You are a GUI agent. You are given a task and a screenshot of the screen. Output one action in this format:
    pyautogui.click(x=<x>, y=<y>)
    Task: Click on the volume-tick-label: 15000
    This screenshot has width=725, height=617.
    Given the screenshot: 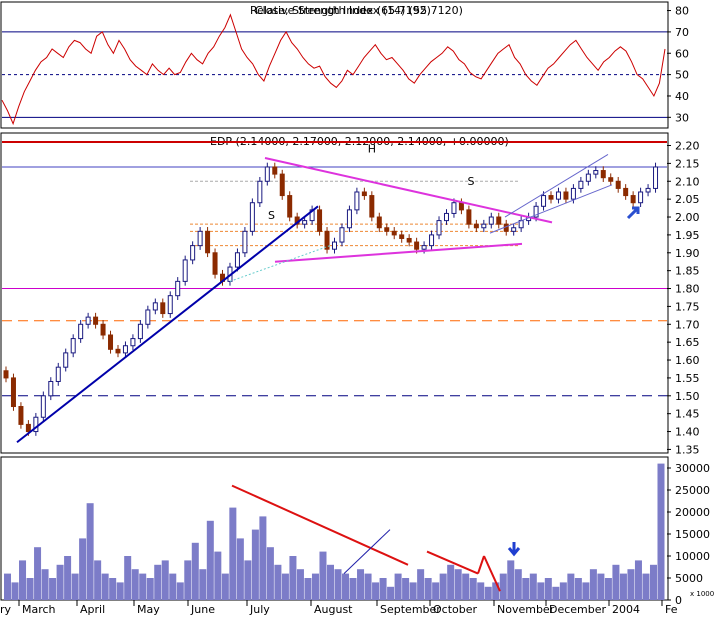 What is the action you would take?
    pyautogui.click(x=692, y=534)
    